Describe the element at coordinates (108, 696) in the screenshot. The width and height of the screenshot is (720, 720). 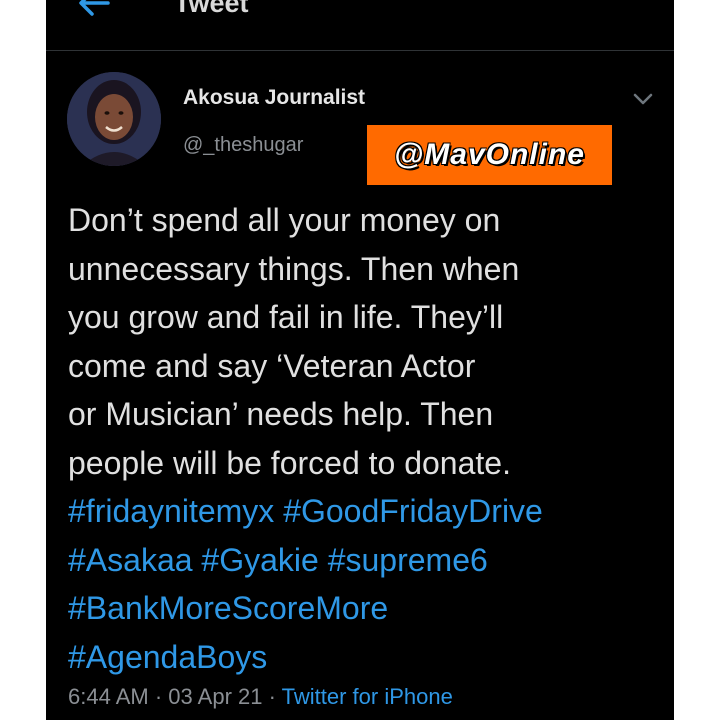
I see `tweet-time: 6:44 AM` at that location.